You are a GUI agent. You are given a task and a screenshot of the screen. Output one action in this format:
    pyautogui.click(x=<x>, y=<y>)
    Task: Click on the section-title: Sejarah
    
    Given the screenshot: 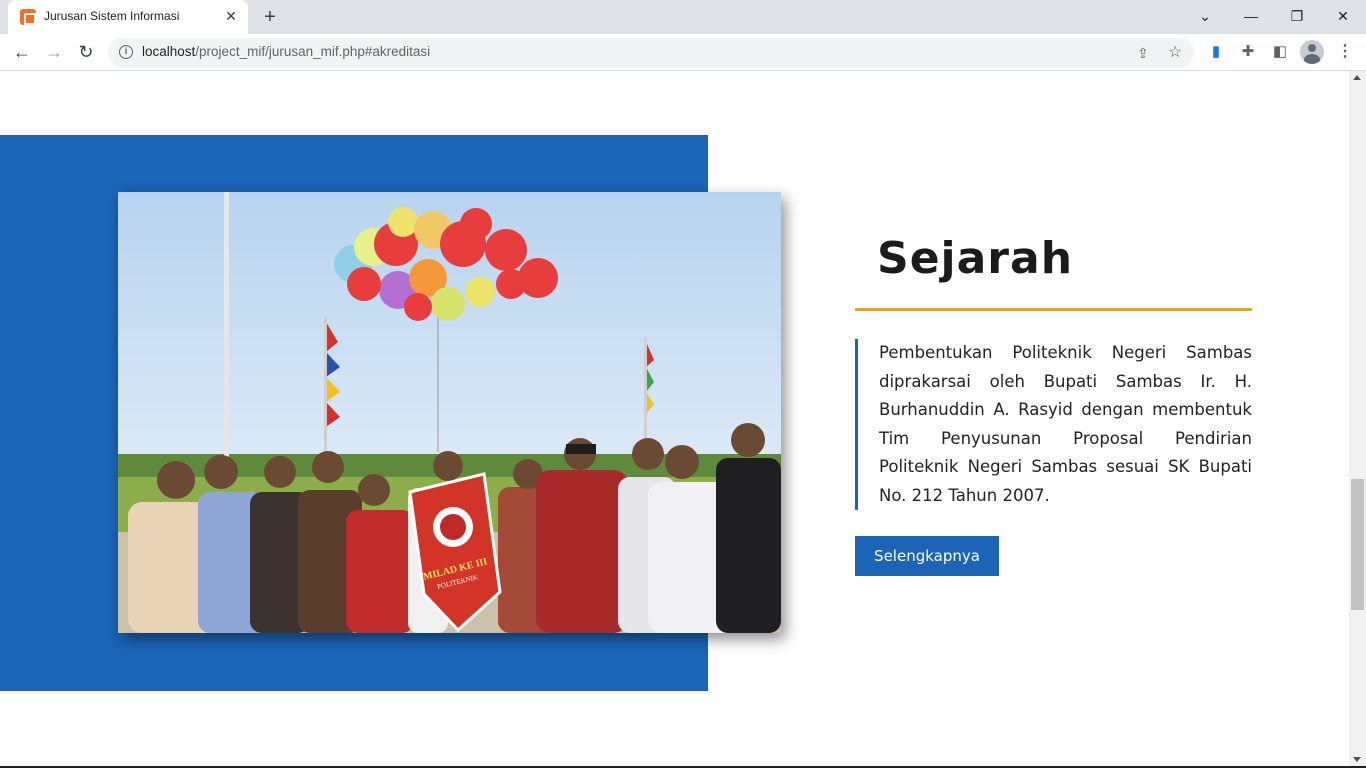 What is the action you would take?
    pyautogui.click(x=975, y=258)
    